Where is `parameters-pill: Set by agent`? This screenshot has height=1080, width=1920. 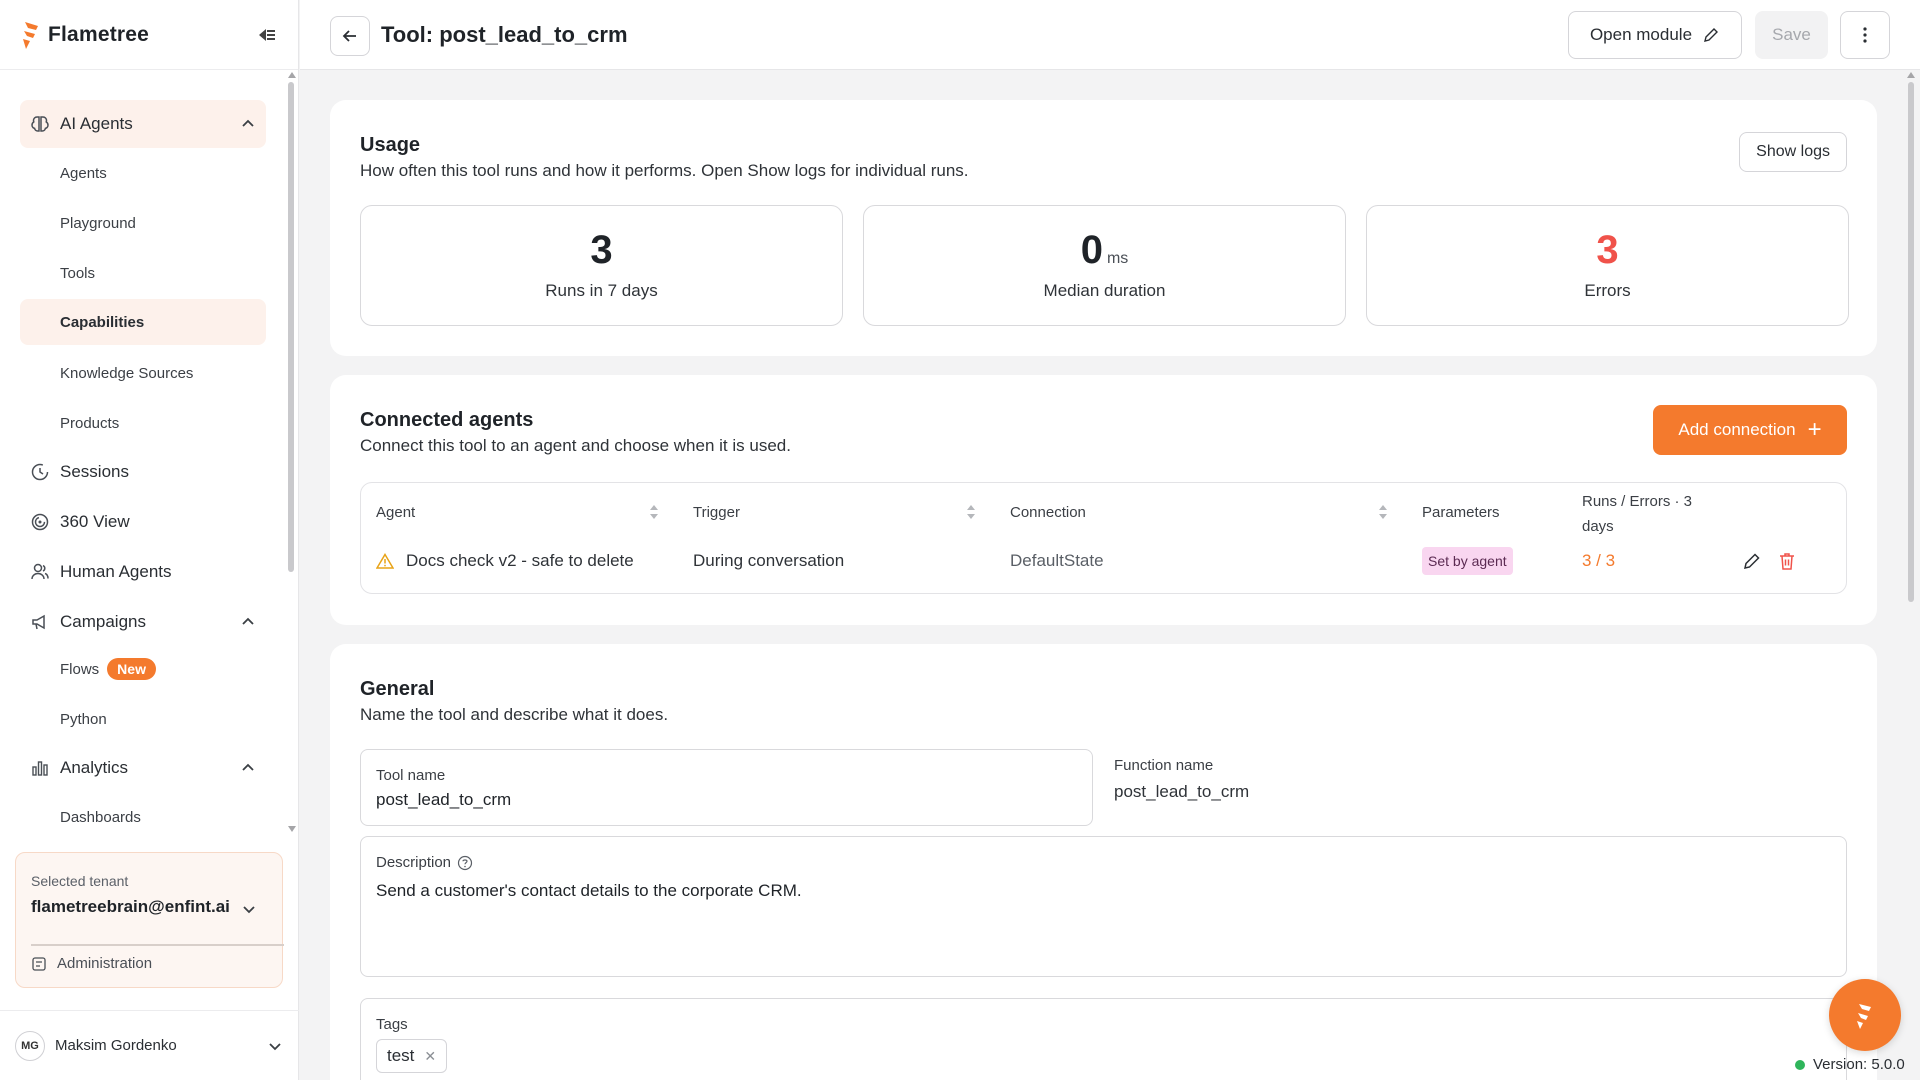
parameters-pill: Set by agent is located at coordinates (1467, 561).